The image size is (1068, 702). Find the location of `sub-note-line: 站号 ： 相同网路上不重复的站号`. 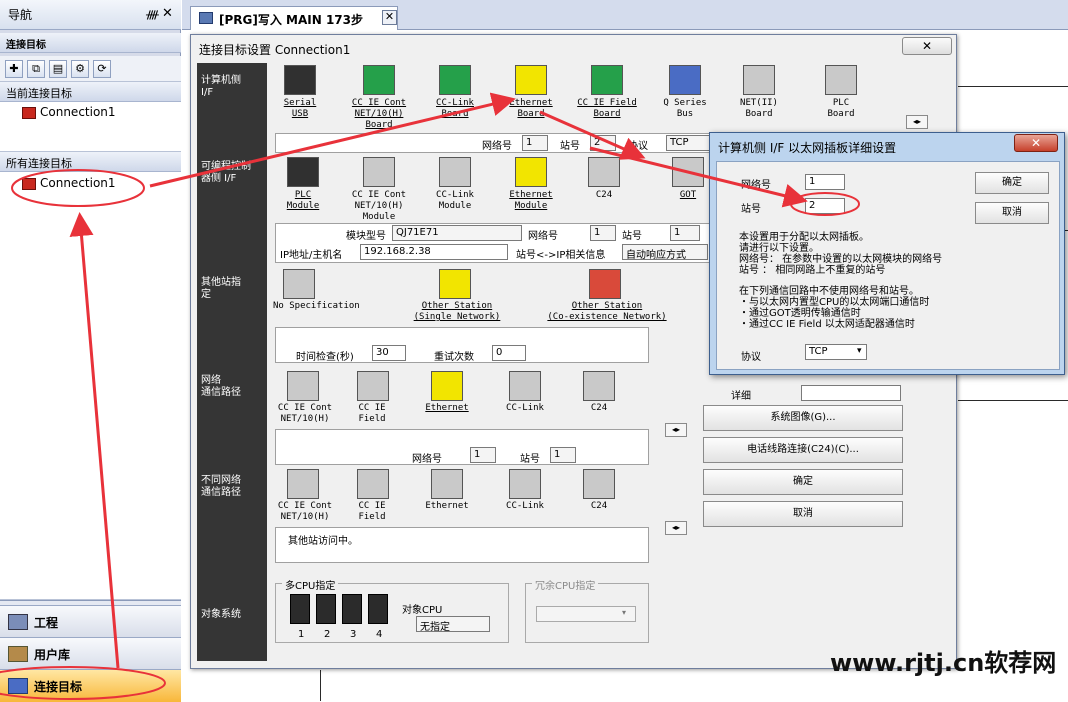

sub-note-line: 站号 ： 相同网路上不重复的站号 is located at coordinates (812, 270).